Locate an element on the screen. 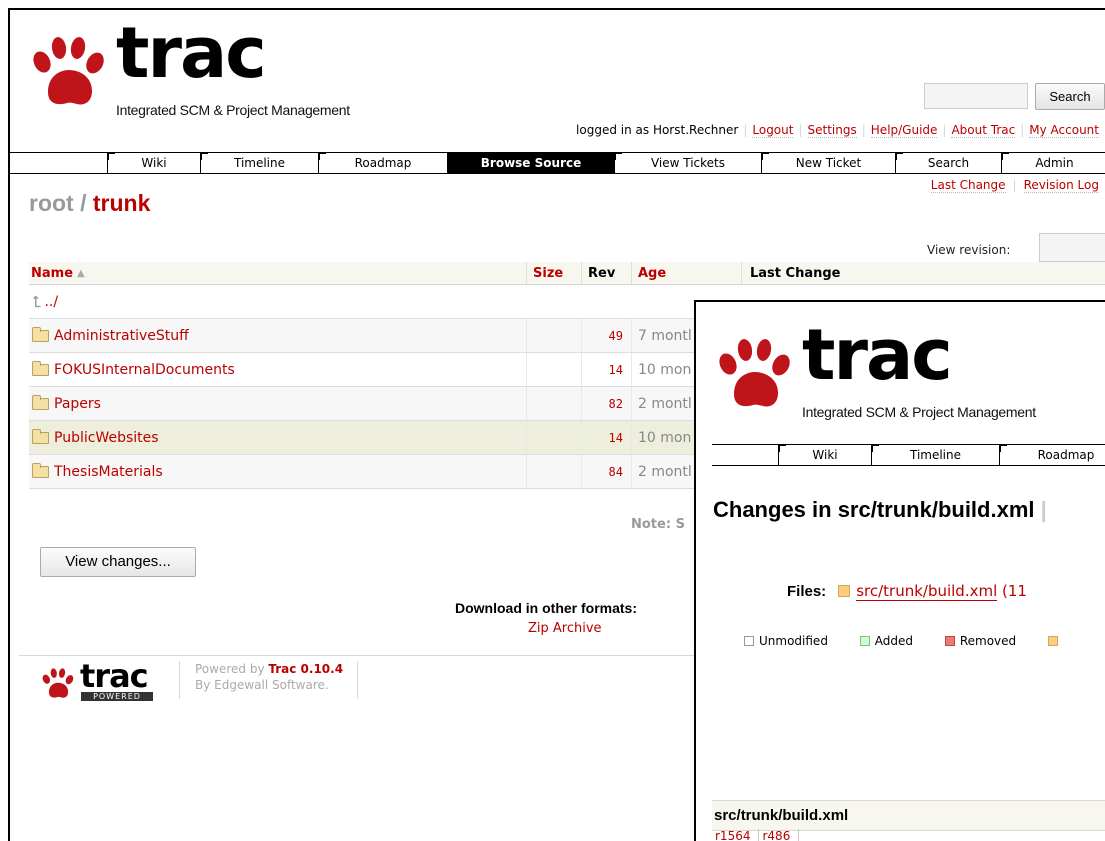  files-label: Files: is located at coordinates (807, 591).